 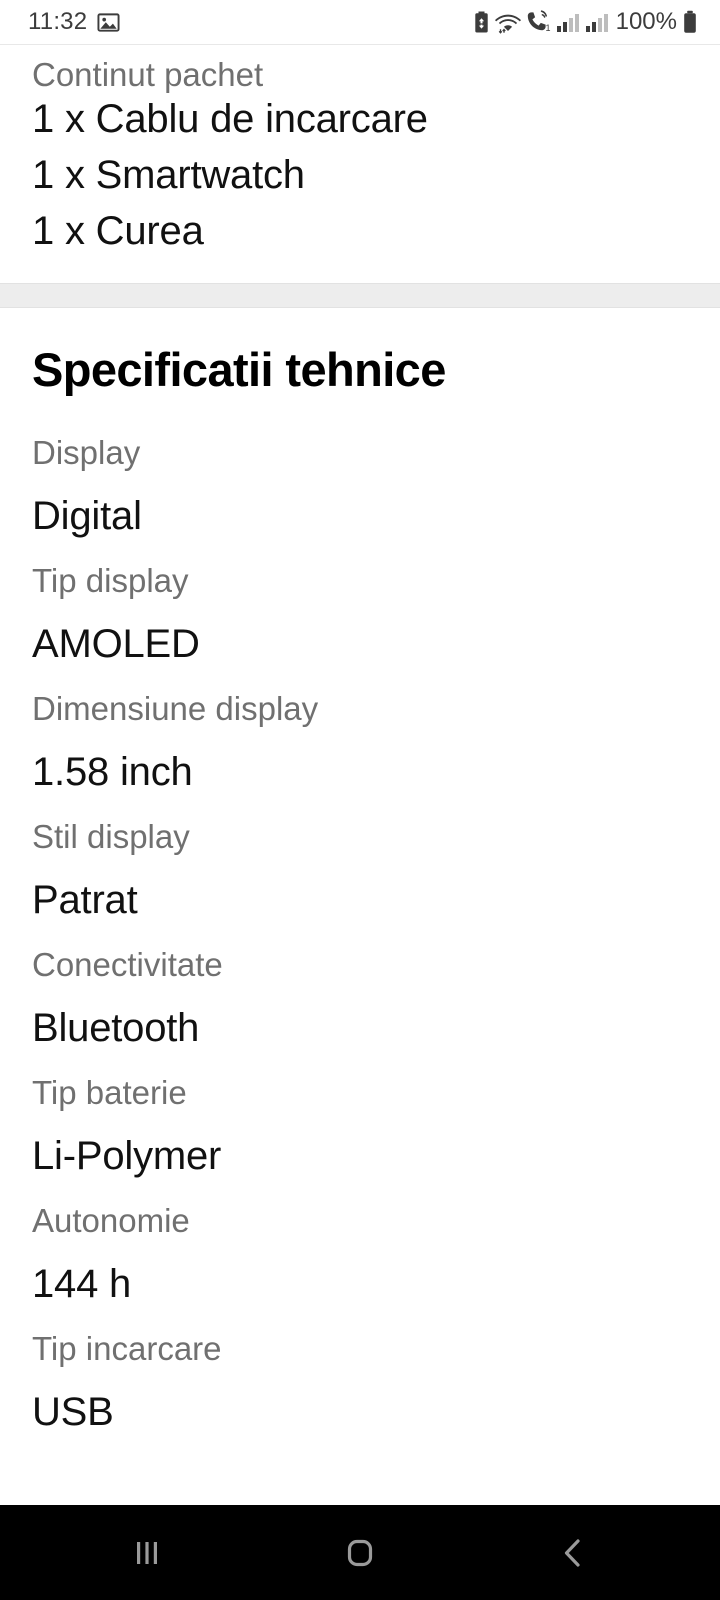 I want to click on spec-value: Patrat, so click(x=85, y=900).